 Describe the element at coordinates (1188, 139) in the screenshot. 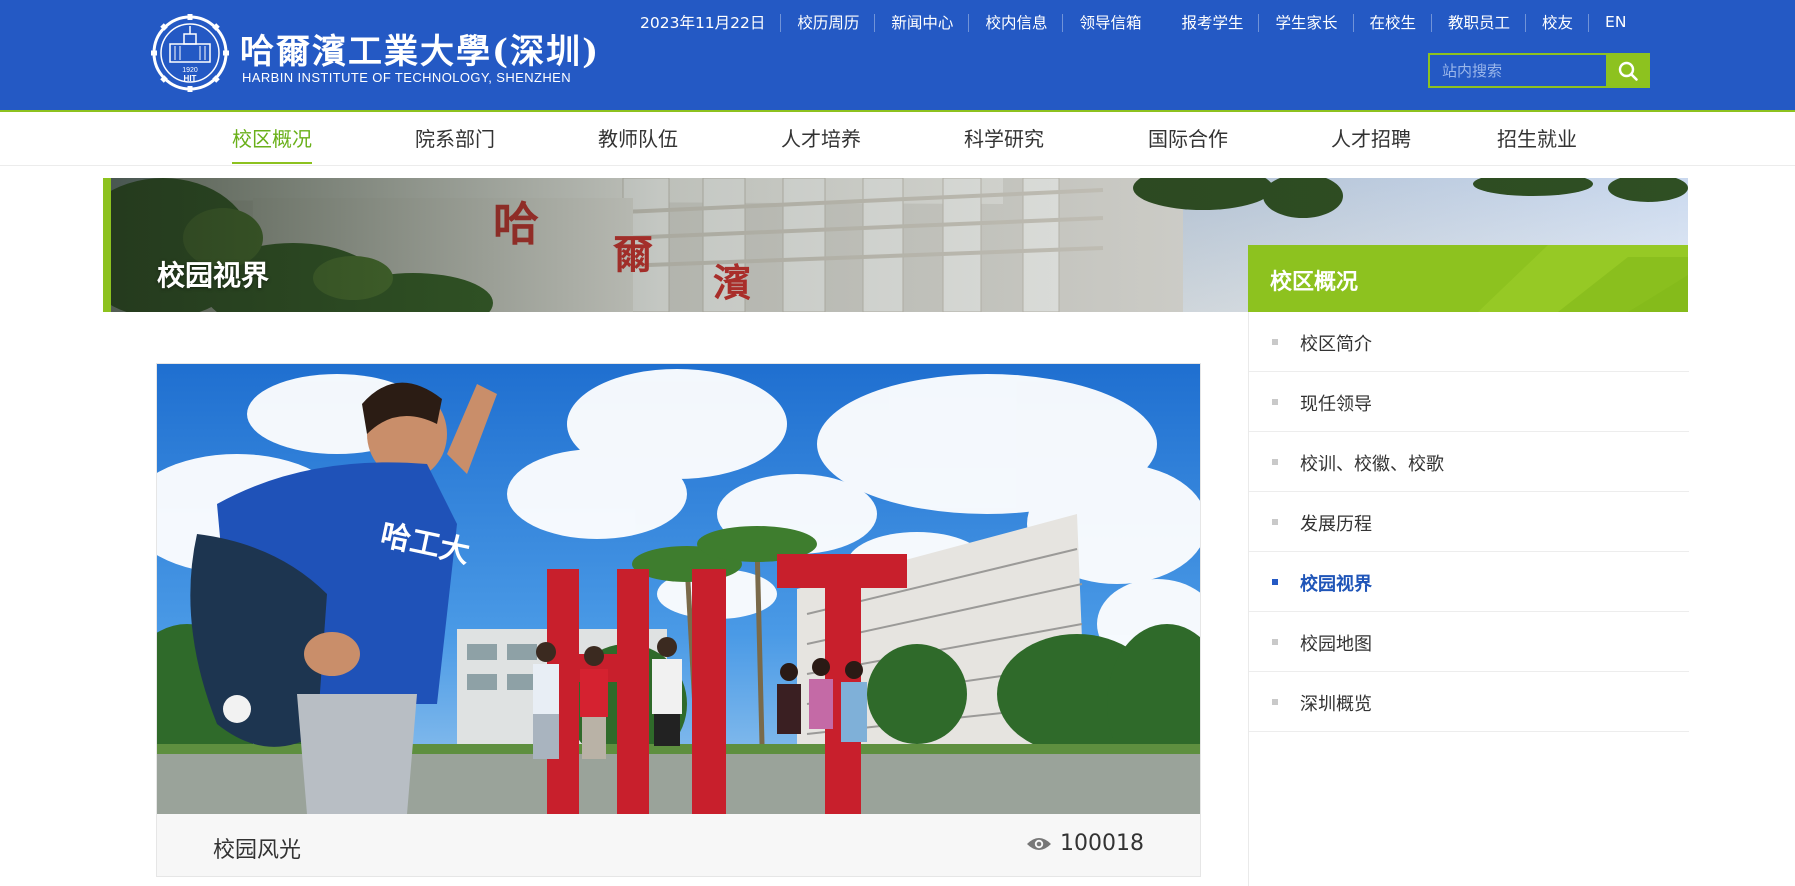

I see `nav-item-international: 国际合作` at that location.